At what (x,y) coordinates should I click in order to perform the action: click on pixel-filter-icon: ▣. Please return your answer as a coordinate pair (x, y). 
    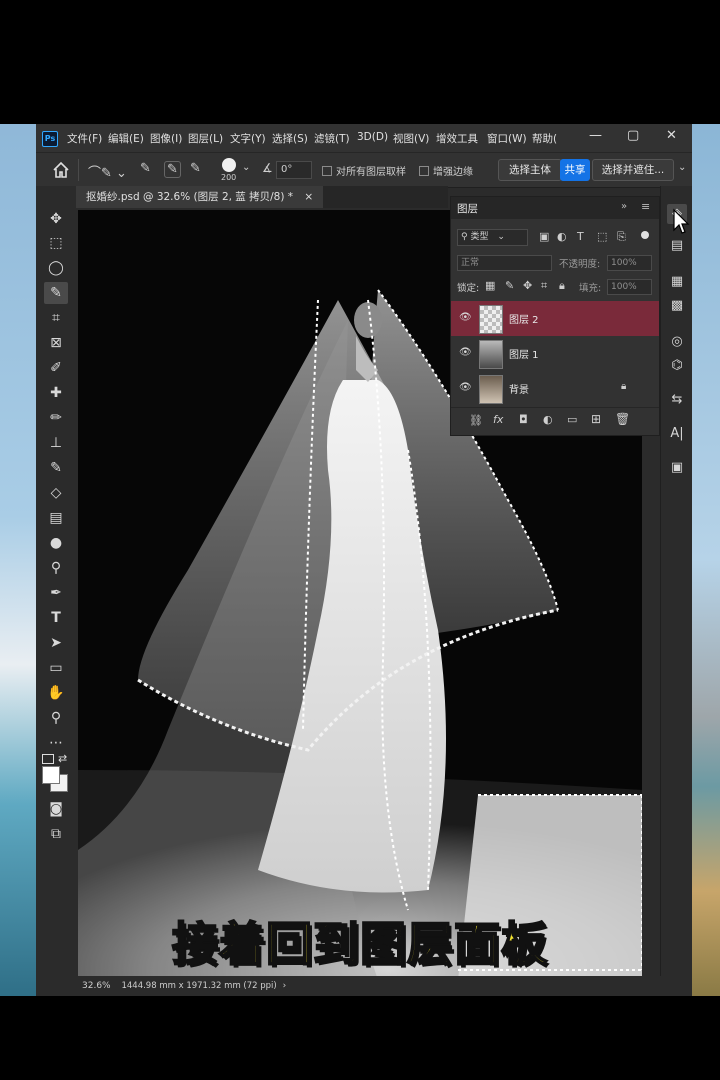
    Looking at the image, I should click on (544, 236).